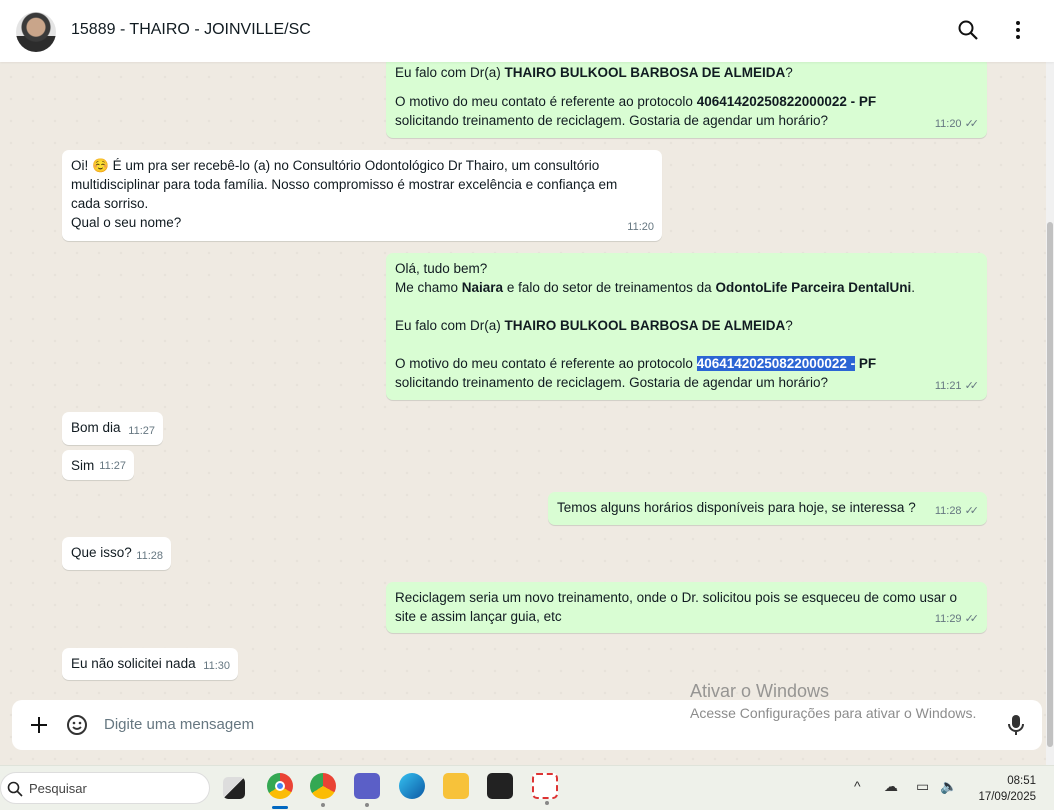 This screenshot has width=1054, height=810. I want to click on message-incoming: Eu não solicitei nada 11:30, so click(150, 664).